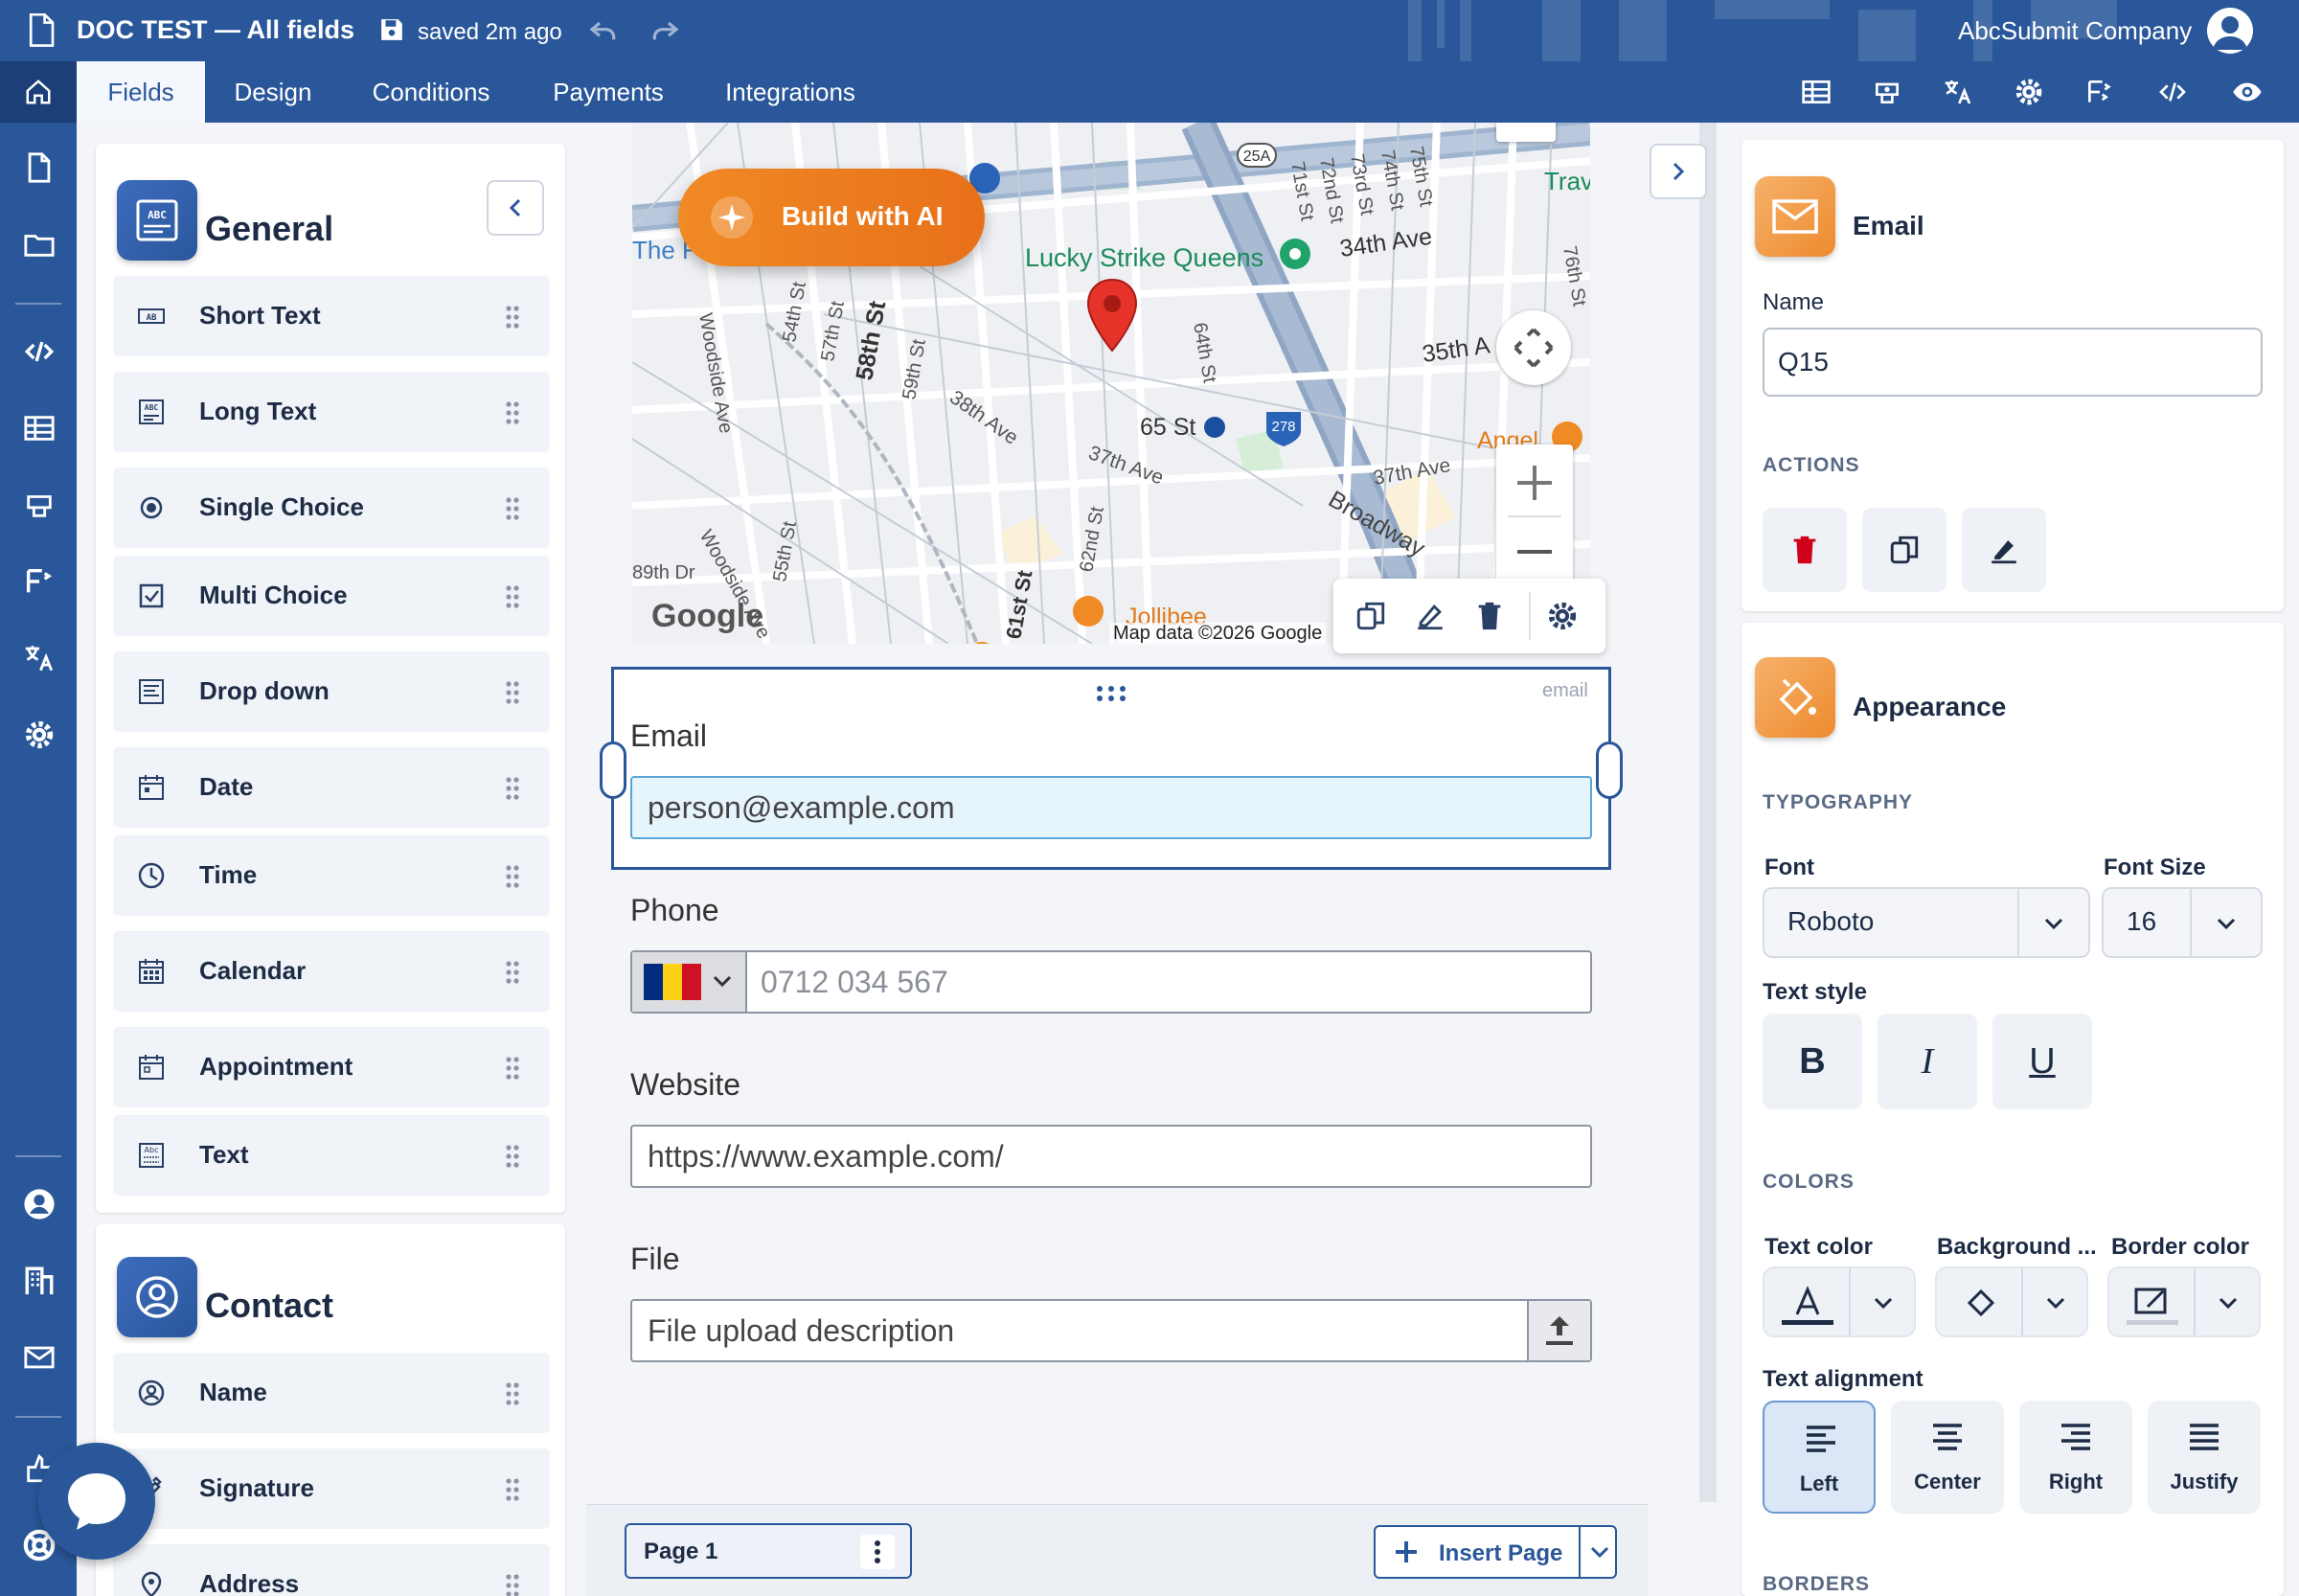 This screenshot has height=1596, width=2299. I want to click on email-input: person@example.com, so click(1111, 807).